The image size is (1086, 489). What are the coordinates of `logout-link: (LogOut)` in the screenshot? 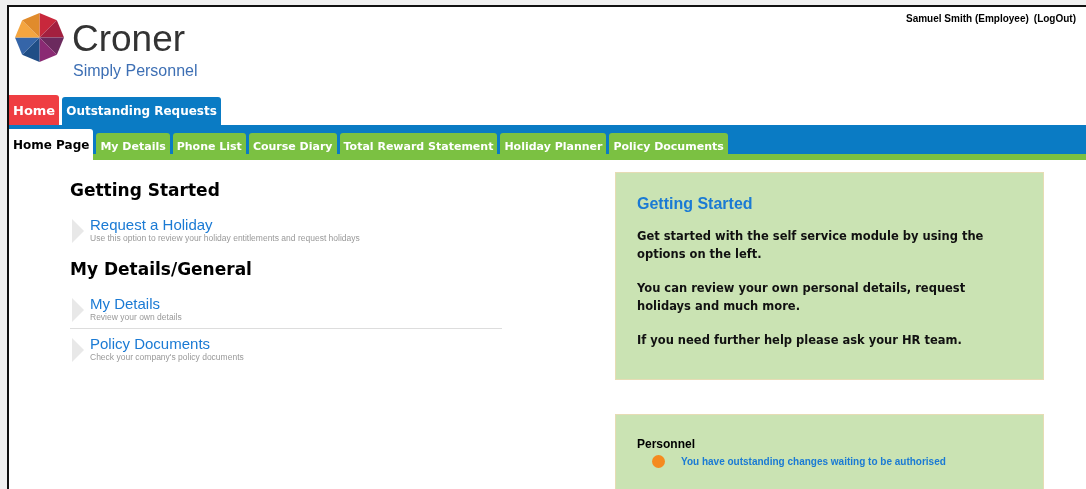 It's located at (1054, 18).